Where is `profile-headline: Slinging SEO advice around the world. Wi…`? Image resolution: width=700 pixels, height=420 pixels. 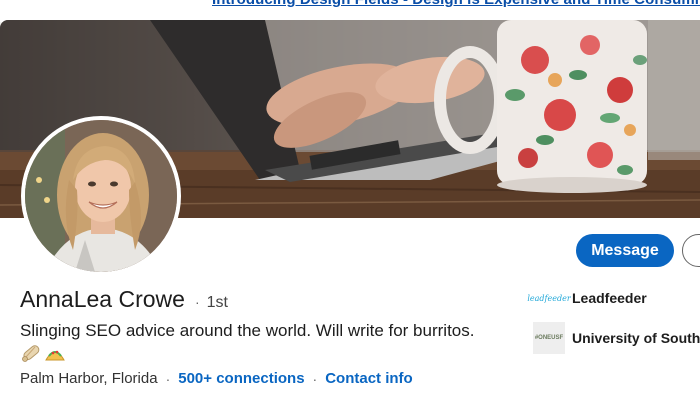
profile-headline: Slinging SEO advice around the world. Wi… is located at coordinates (247, 330).